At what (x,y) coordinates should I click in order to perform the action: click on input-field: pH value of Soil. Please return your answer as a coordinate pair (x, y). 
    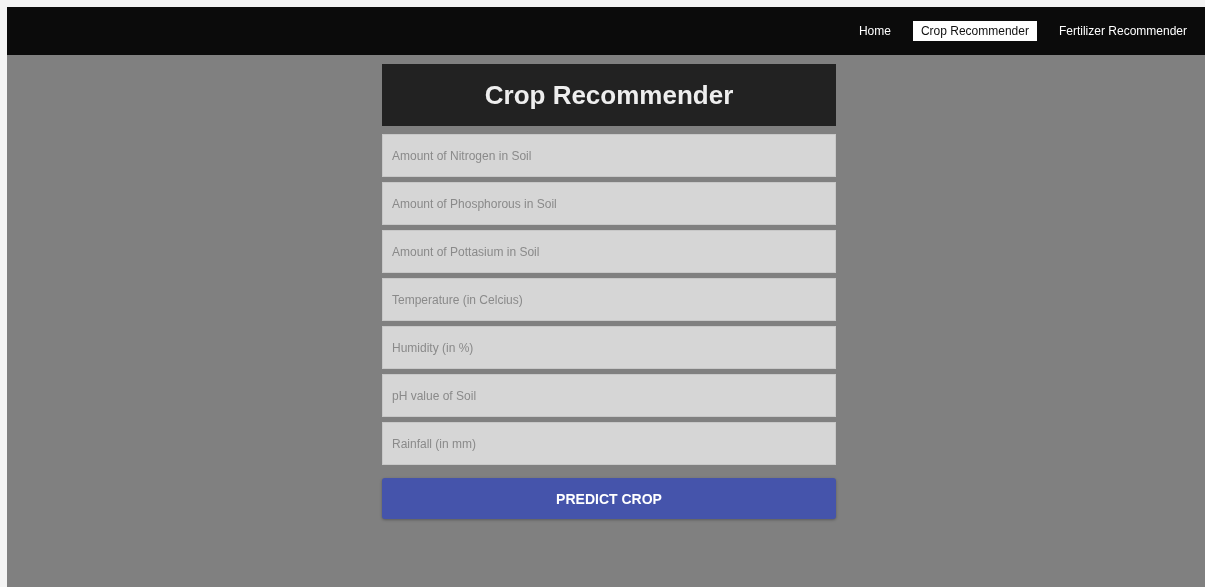
    Looking at the image, I should click on (609, 395).